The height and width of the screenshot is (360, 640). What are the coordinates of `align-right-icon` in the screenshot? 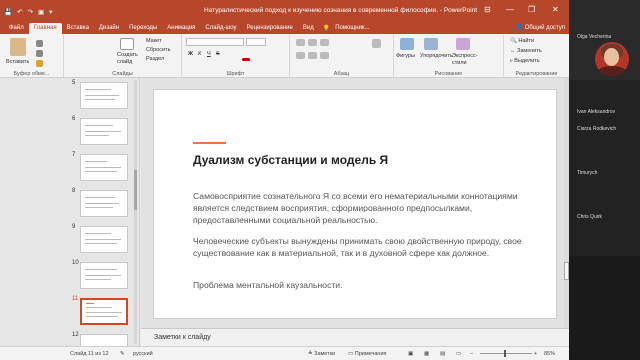 It's located at (324, 55).